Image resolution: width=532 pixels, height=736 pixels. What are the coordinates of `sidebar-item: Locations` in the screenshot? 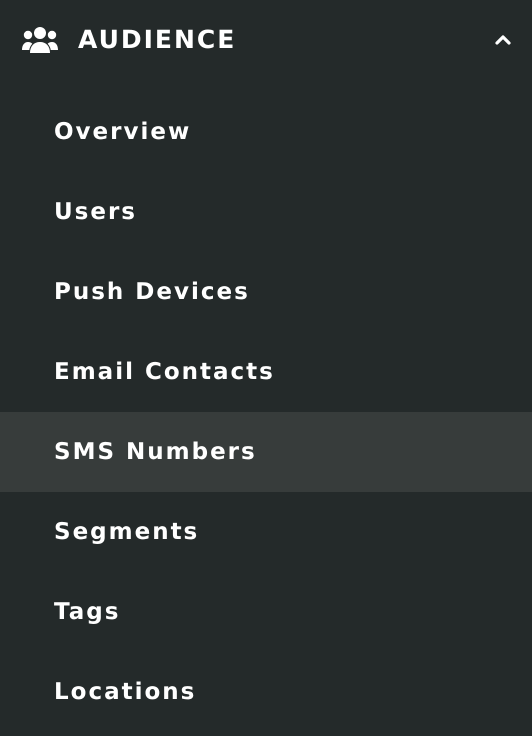 It's located at (266, 692).